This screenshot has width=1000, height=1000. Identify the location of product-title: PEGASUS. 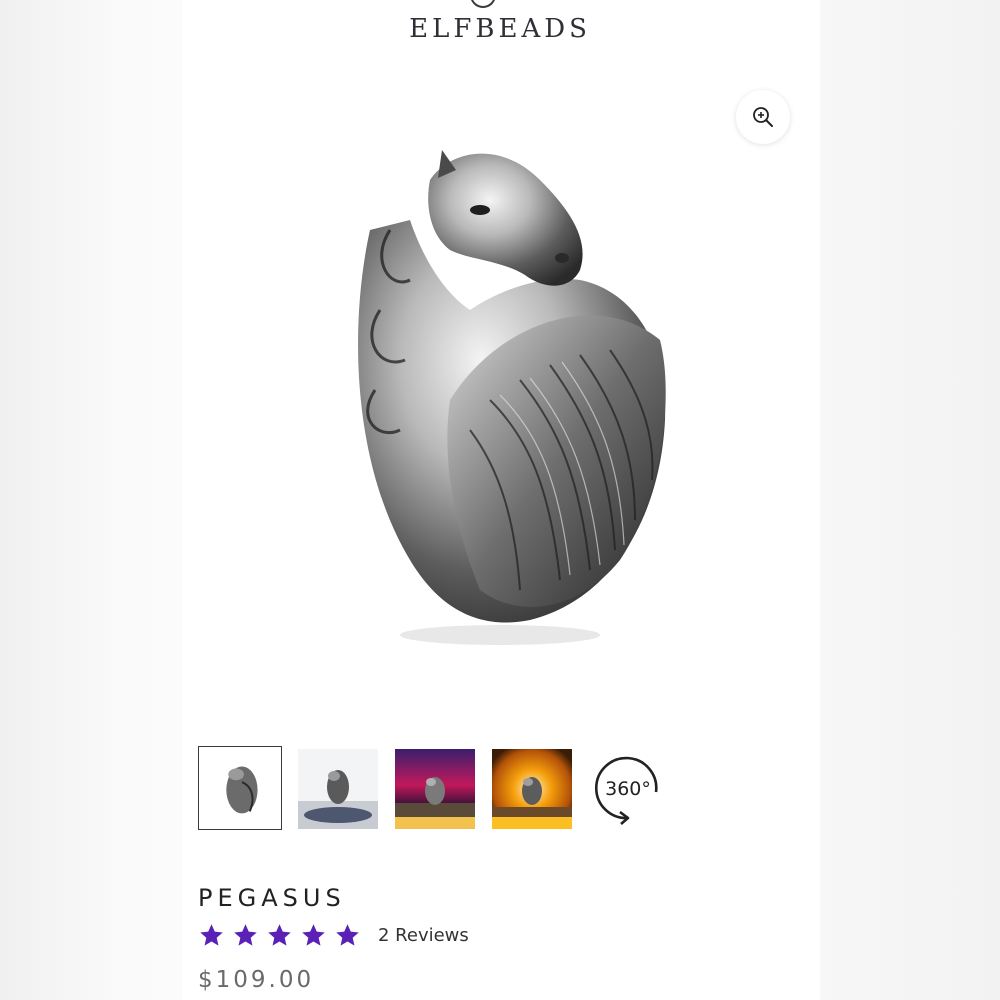
(272, 898).